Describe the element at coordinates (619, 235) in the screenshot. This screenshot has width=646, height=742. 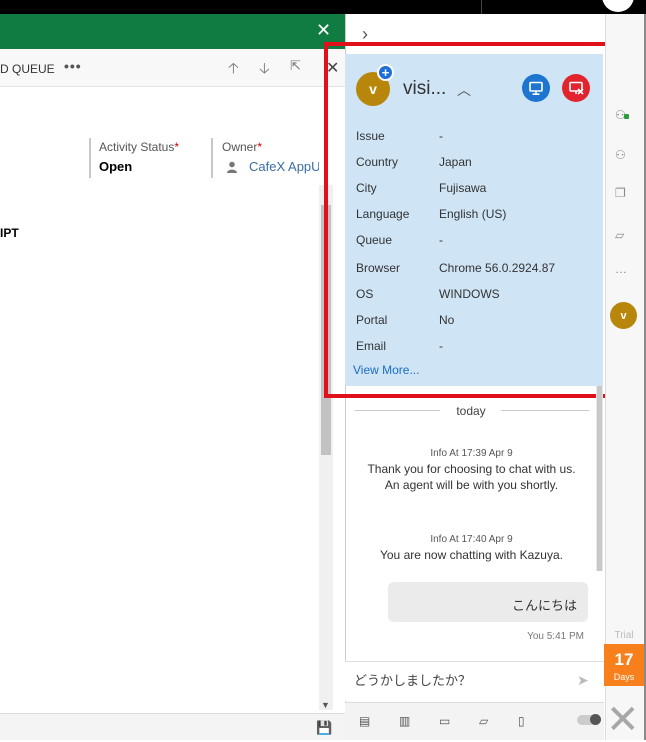
I see `chat-icon: ▱` at that location.